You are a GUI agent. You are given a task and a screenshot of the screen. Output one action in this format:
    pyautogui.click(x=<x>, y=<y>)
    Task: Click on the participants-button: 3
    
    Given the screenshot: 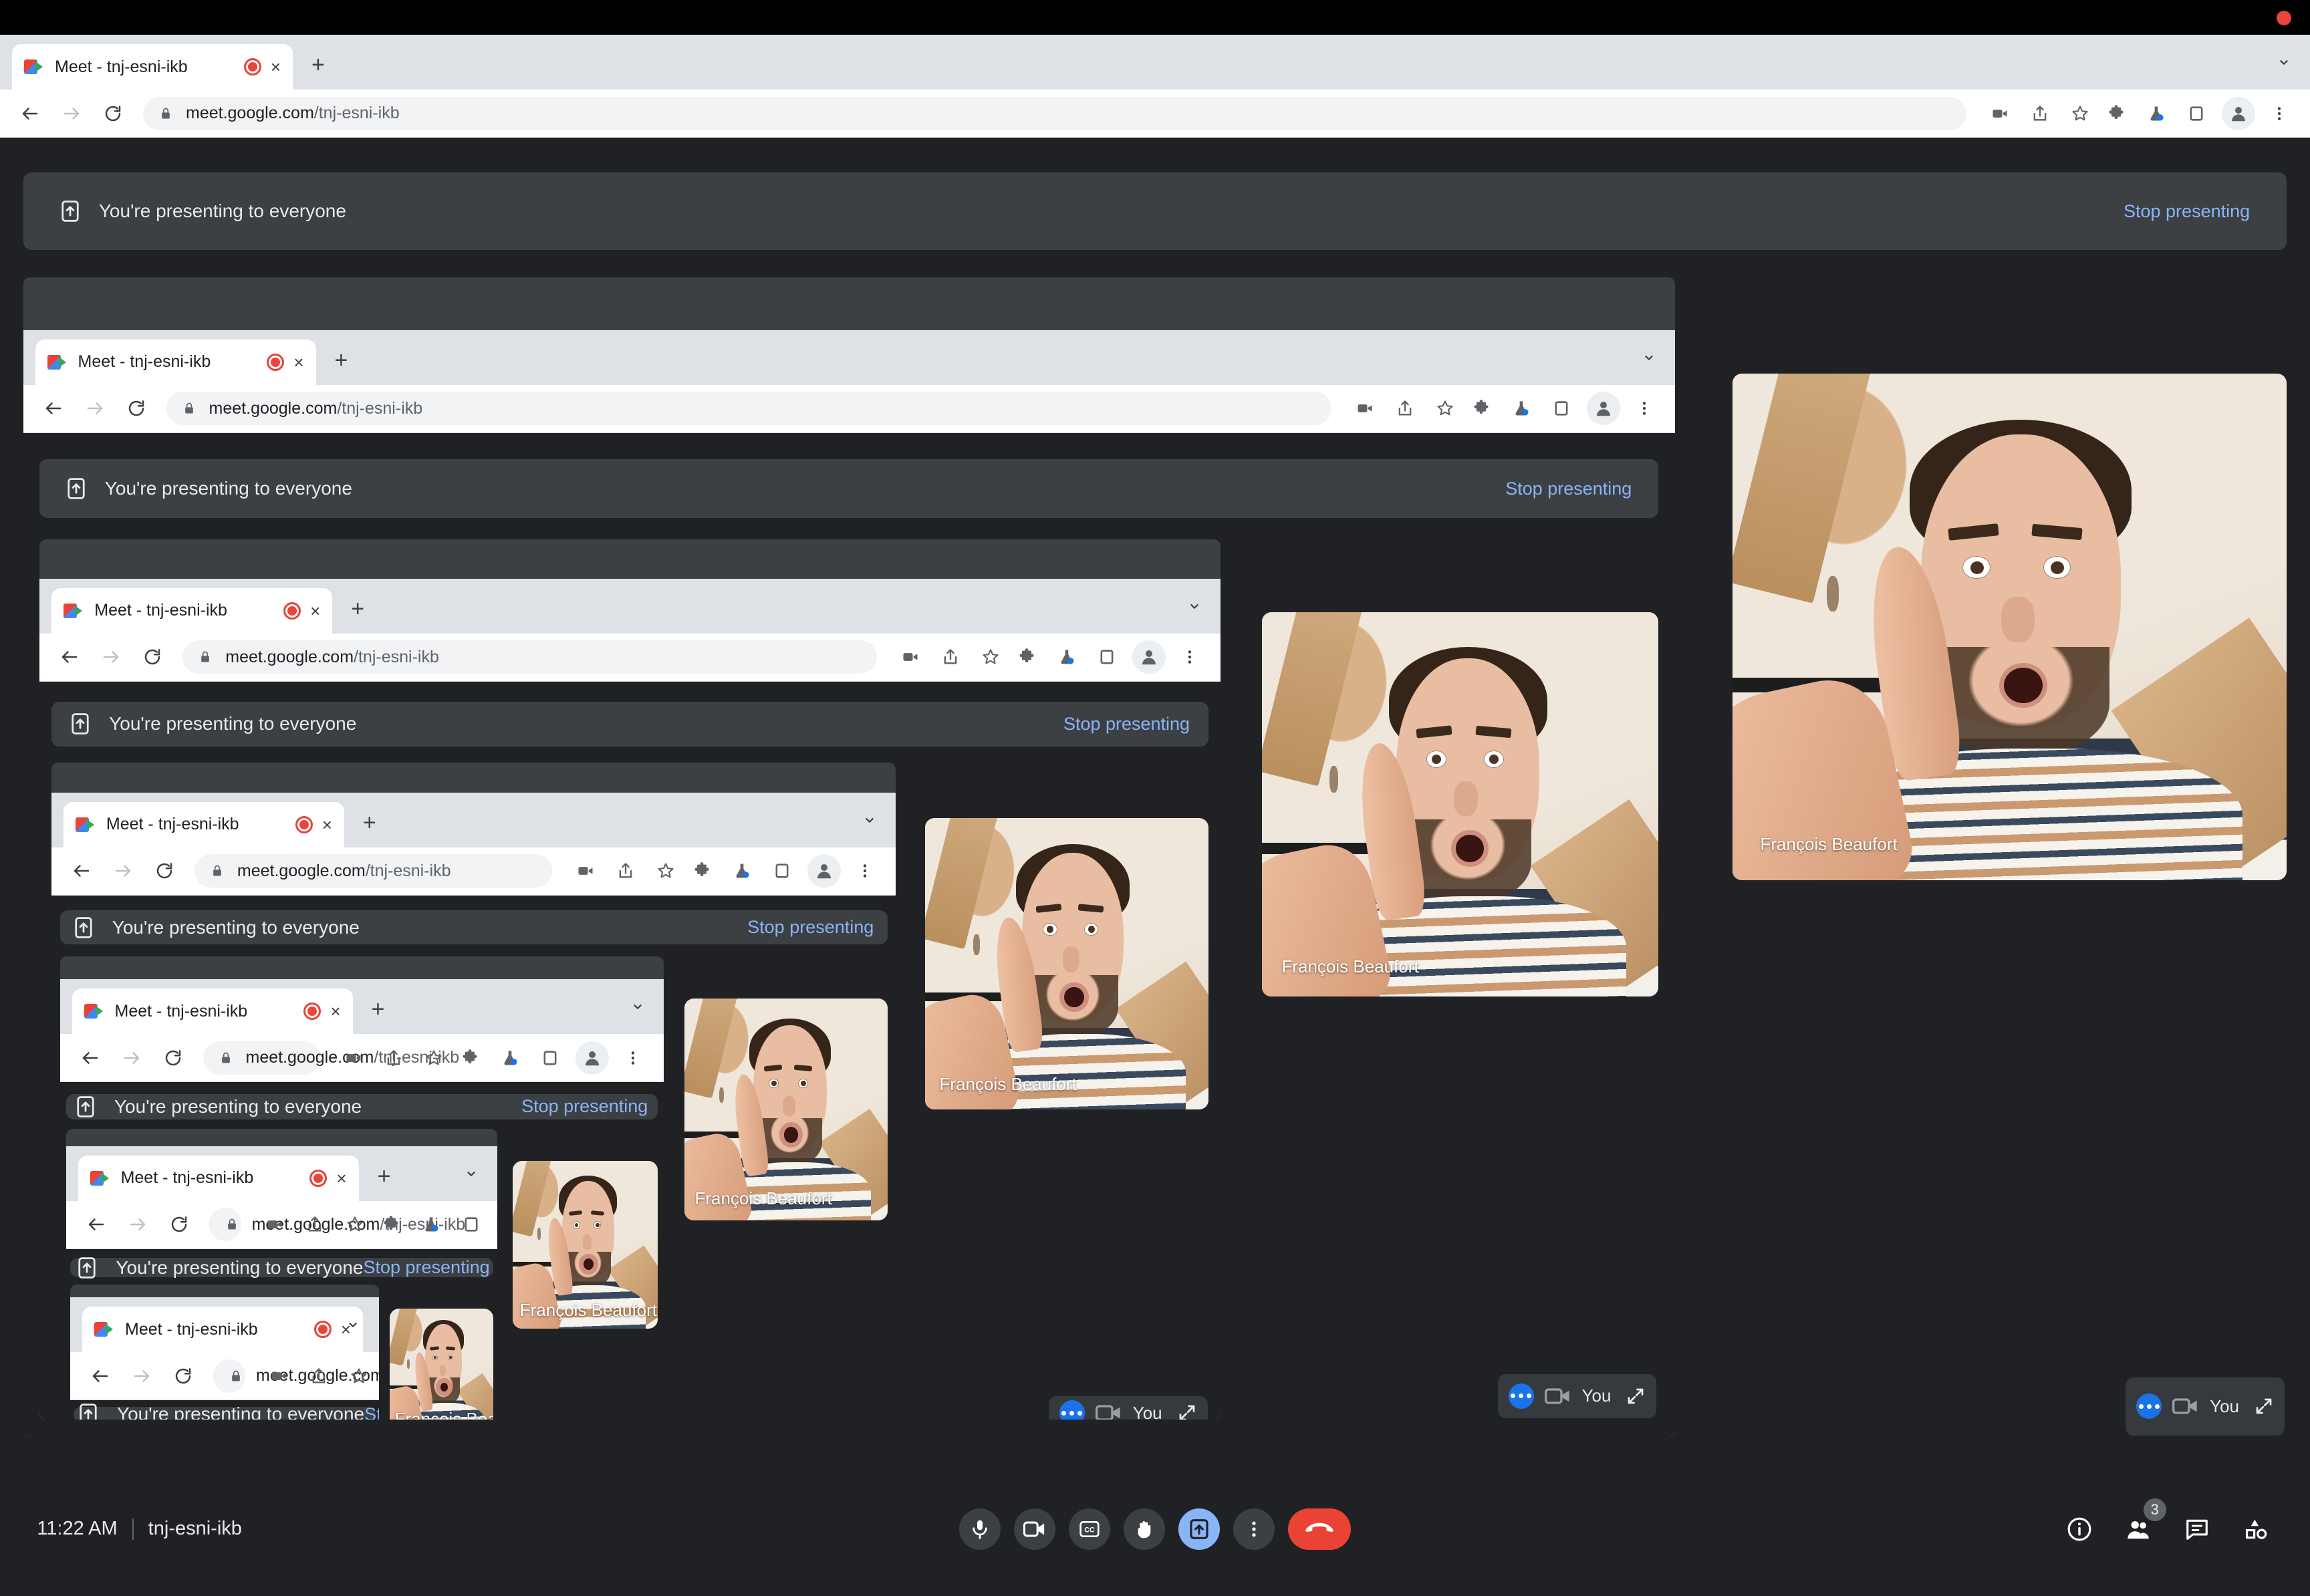 What is the action you would take?
    pyautogui.click(x=2143, y=1522)
    